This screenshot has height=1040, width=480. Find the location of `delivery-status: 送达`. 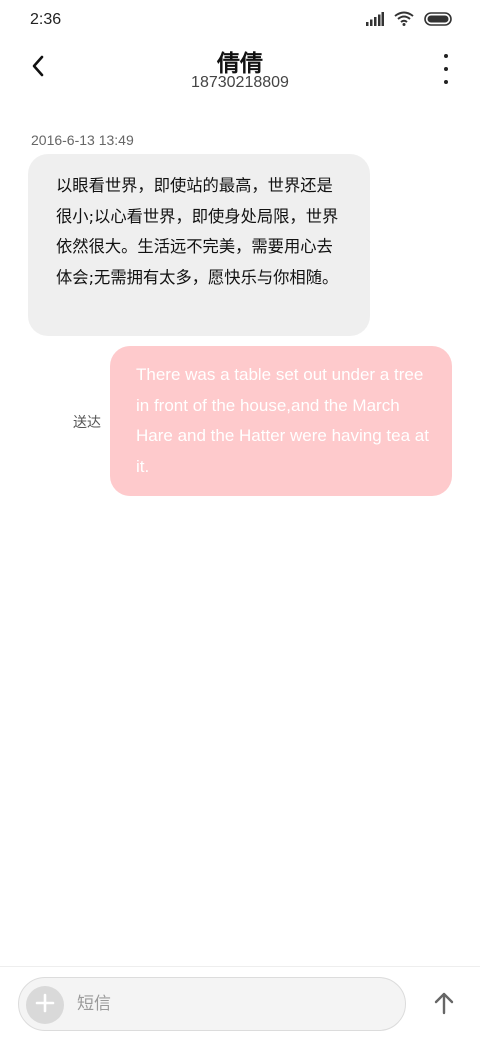

delivery-status: 送达 is located at coordinates (87, 423).